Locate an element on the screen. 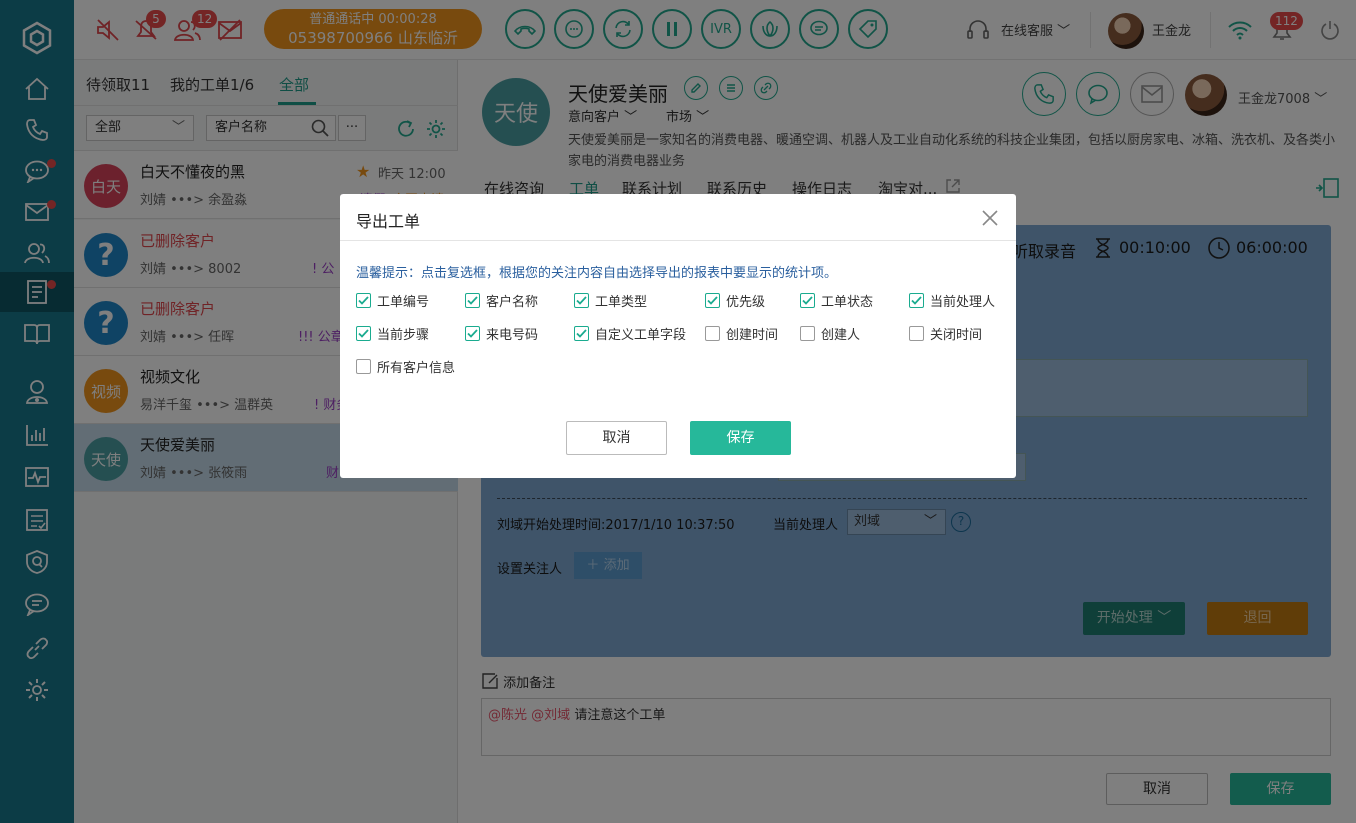 The image size is (1356, 823). export-option-label: 优先级 is located at coordinates (746, 302).